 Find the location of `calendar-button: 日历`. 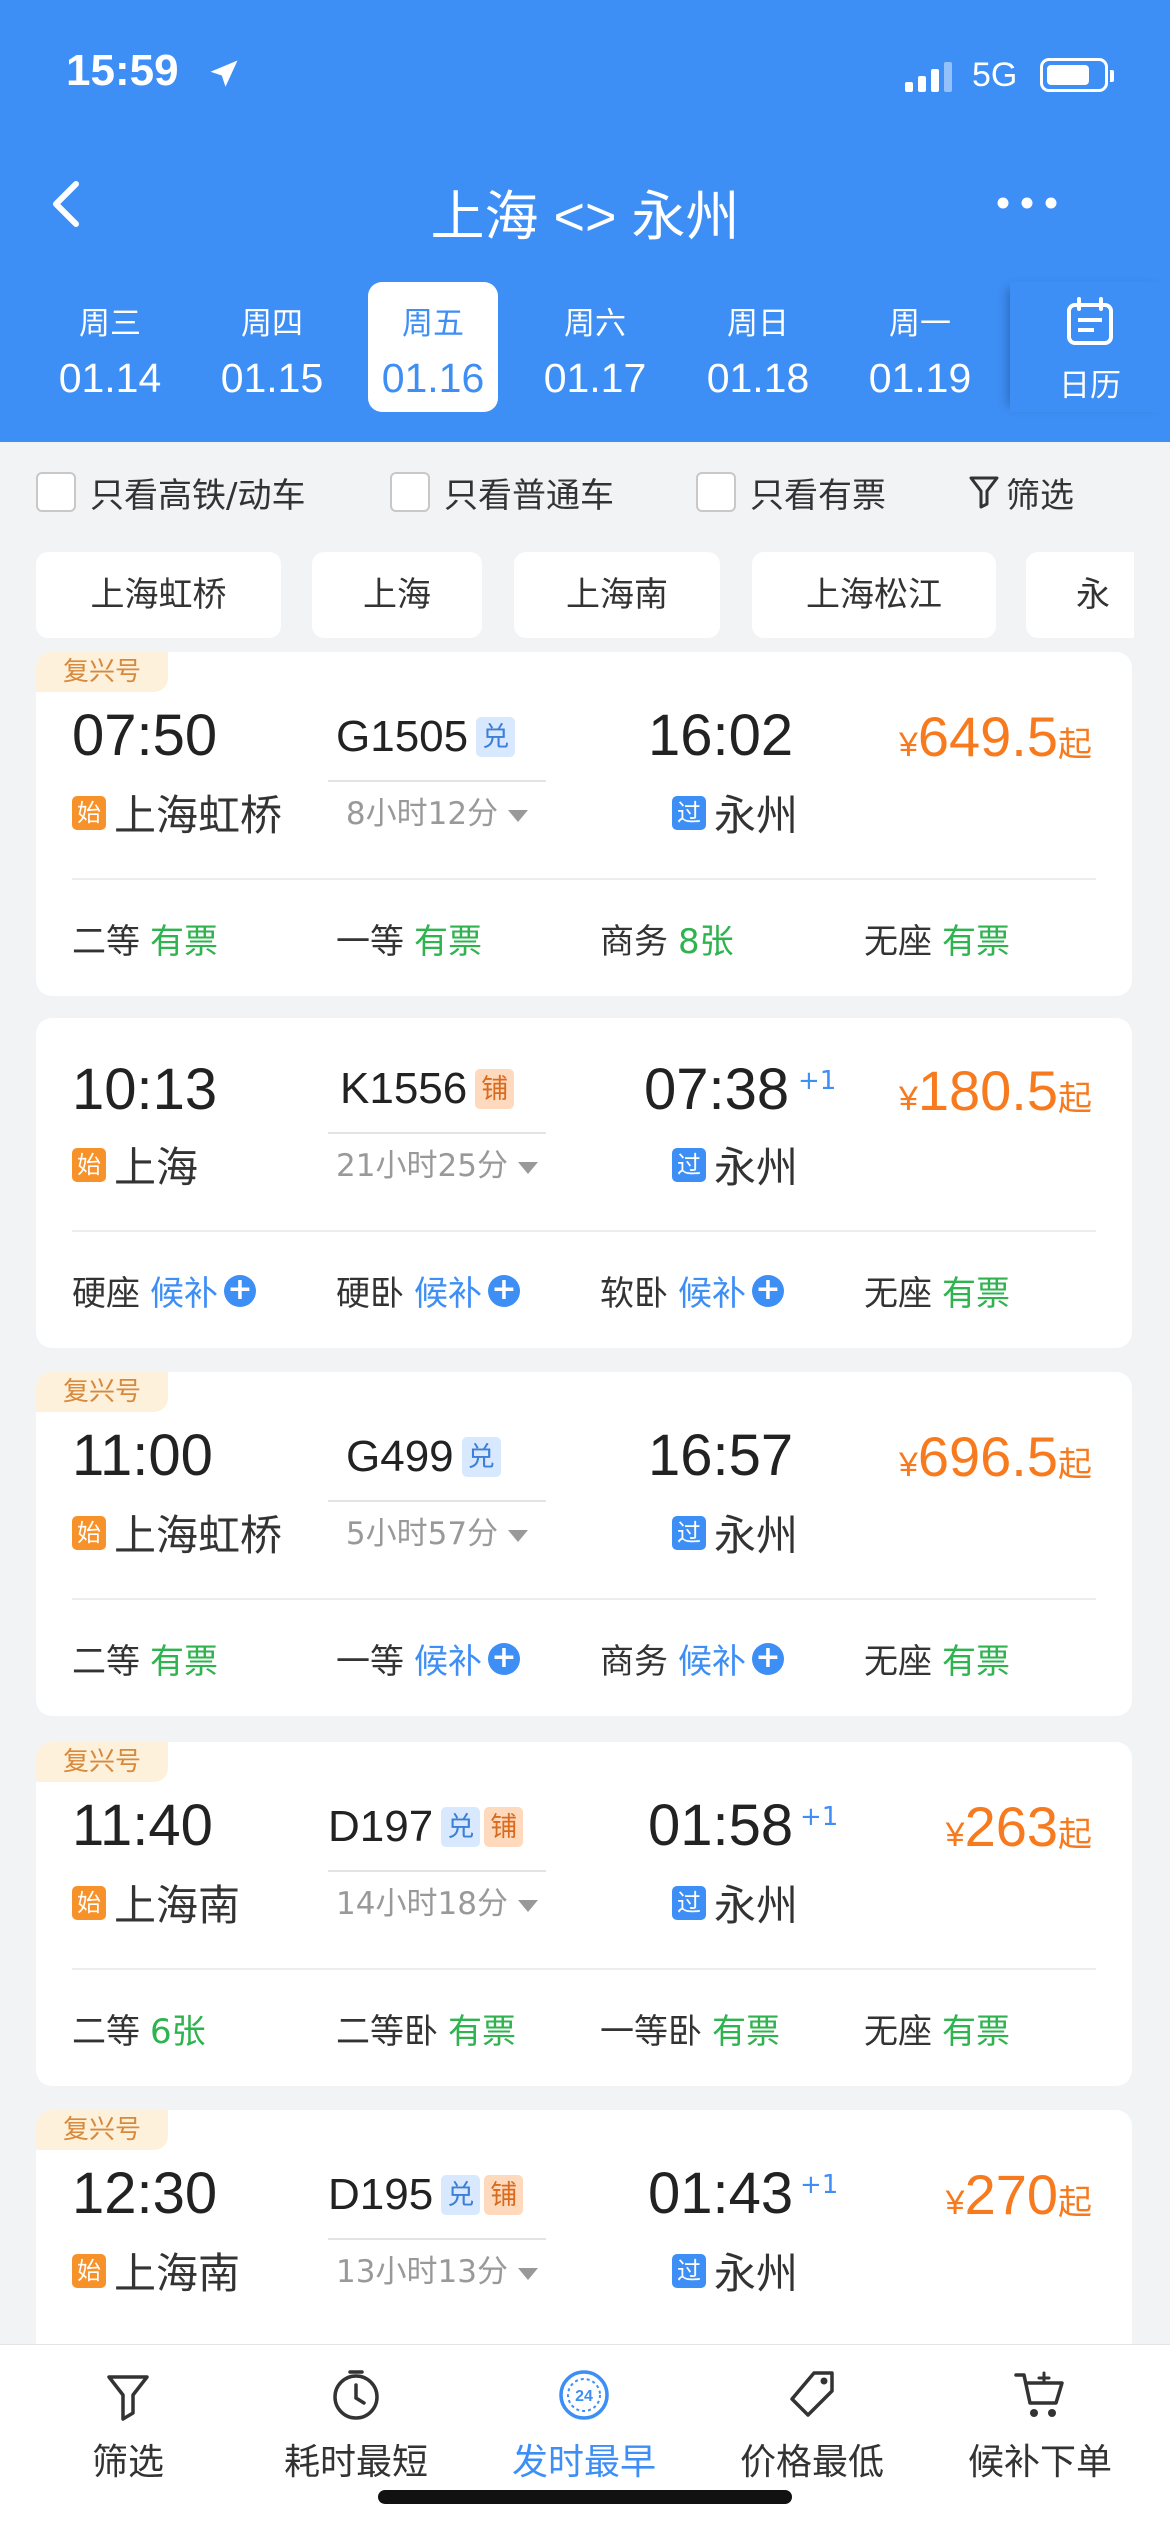

calendar-button: 日历 is located at coordinates (1090, 347).